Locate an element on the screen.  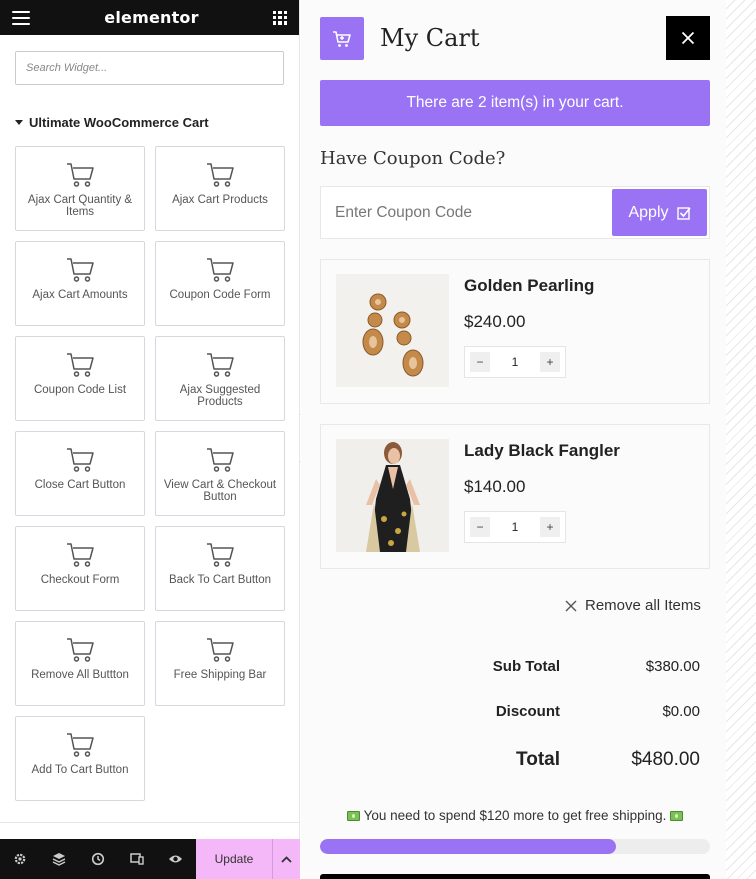
widget-label: Checkout Form is located at coordinates (80, 580).